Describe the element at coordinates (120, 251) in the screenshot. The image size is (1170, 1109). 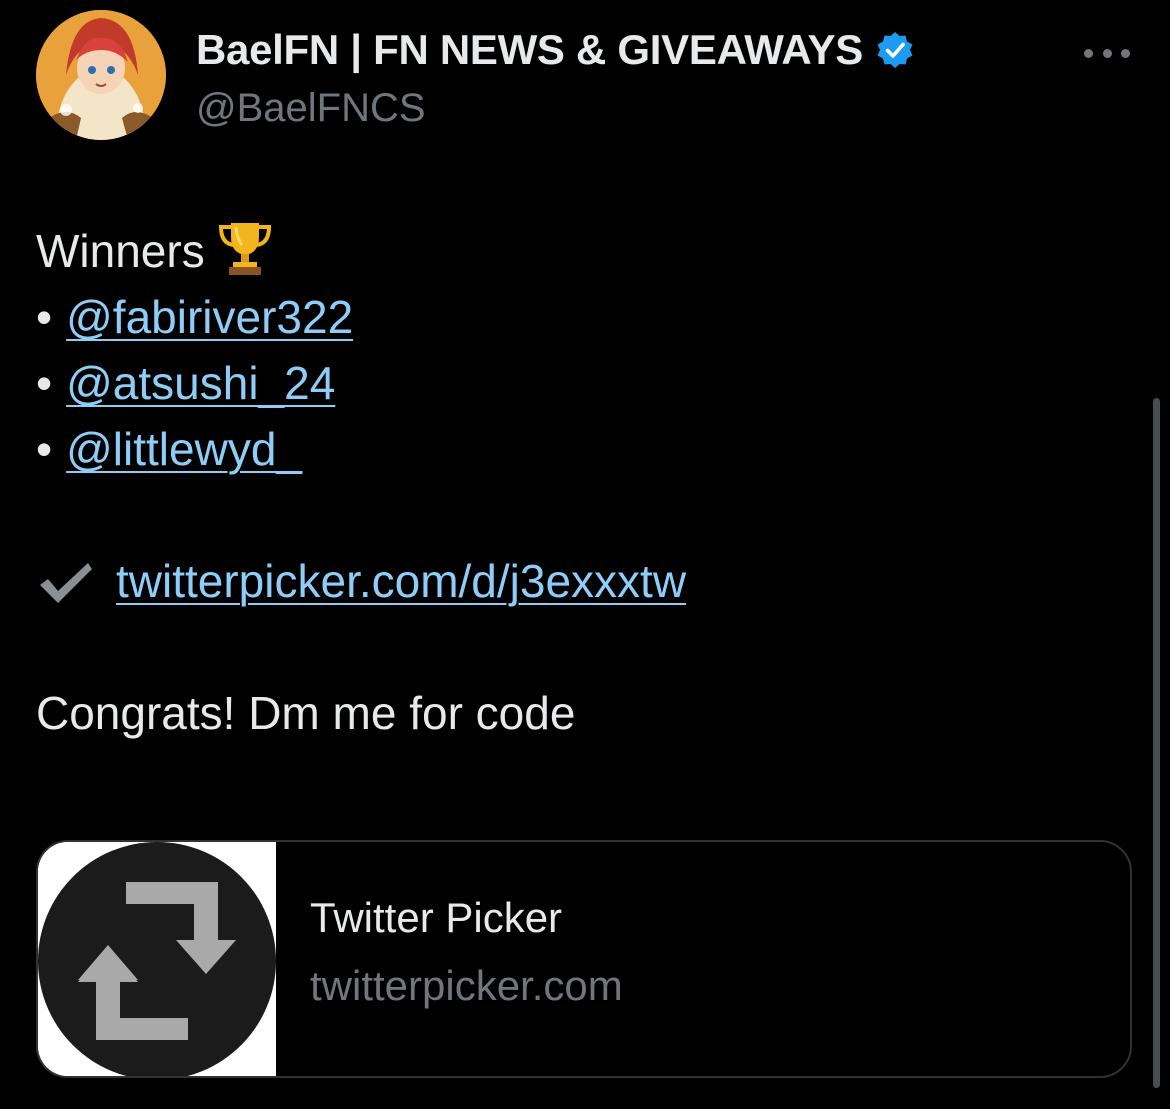
I see `winners-heading: Winners` at that location.